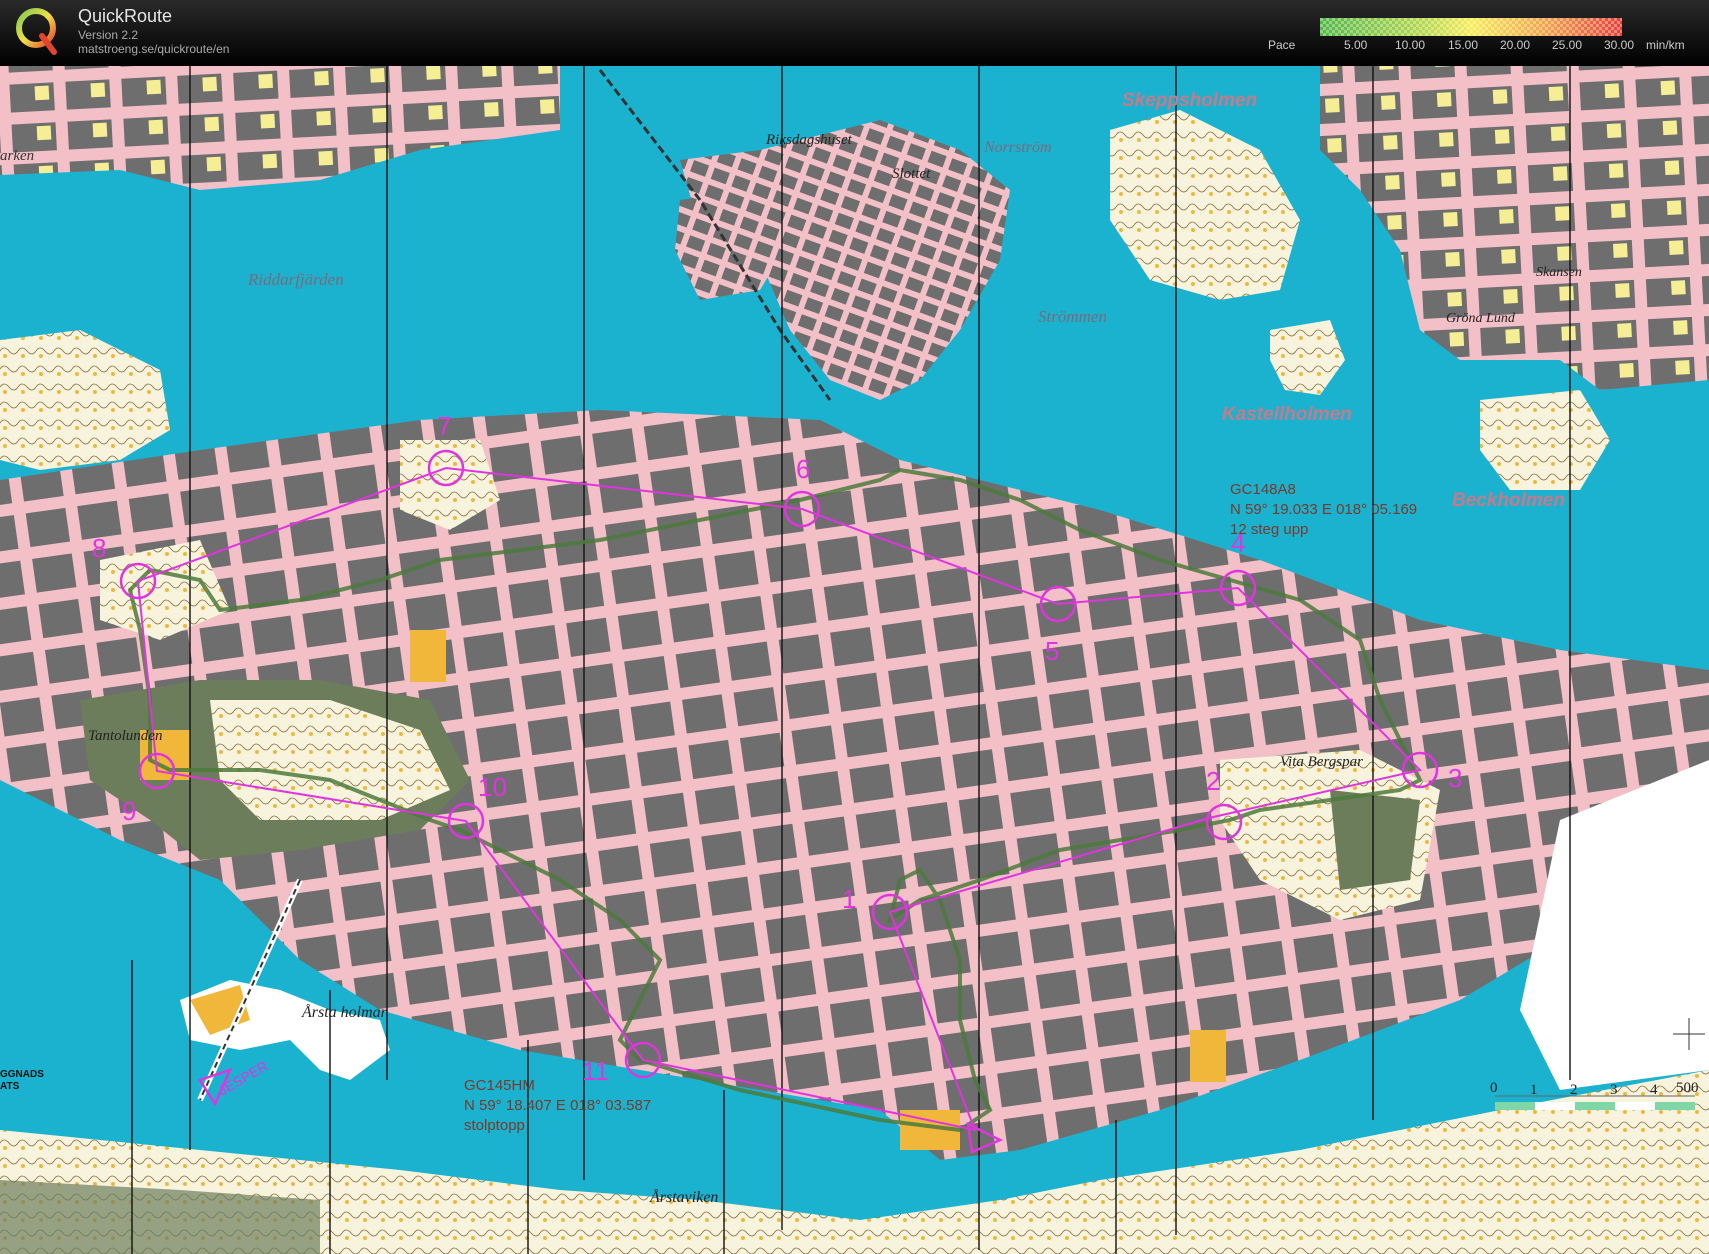  Describe the element at coordinates (1375, 840) in the screenshot. I see `park-vita-bergsparken-green` at that location.